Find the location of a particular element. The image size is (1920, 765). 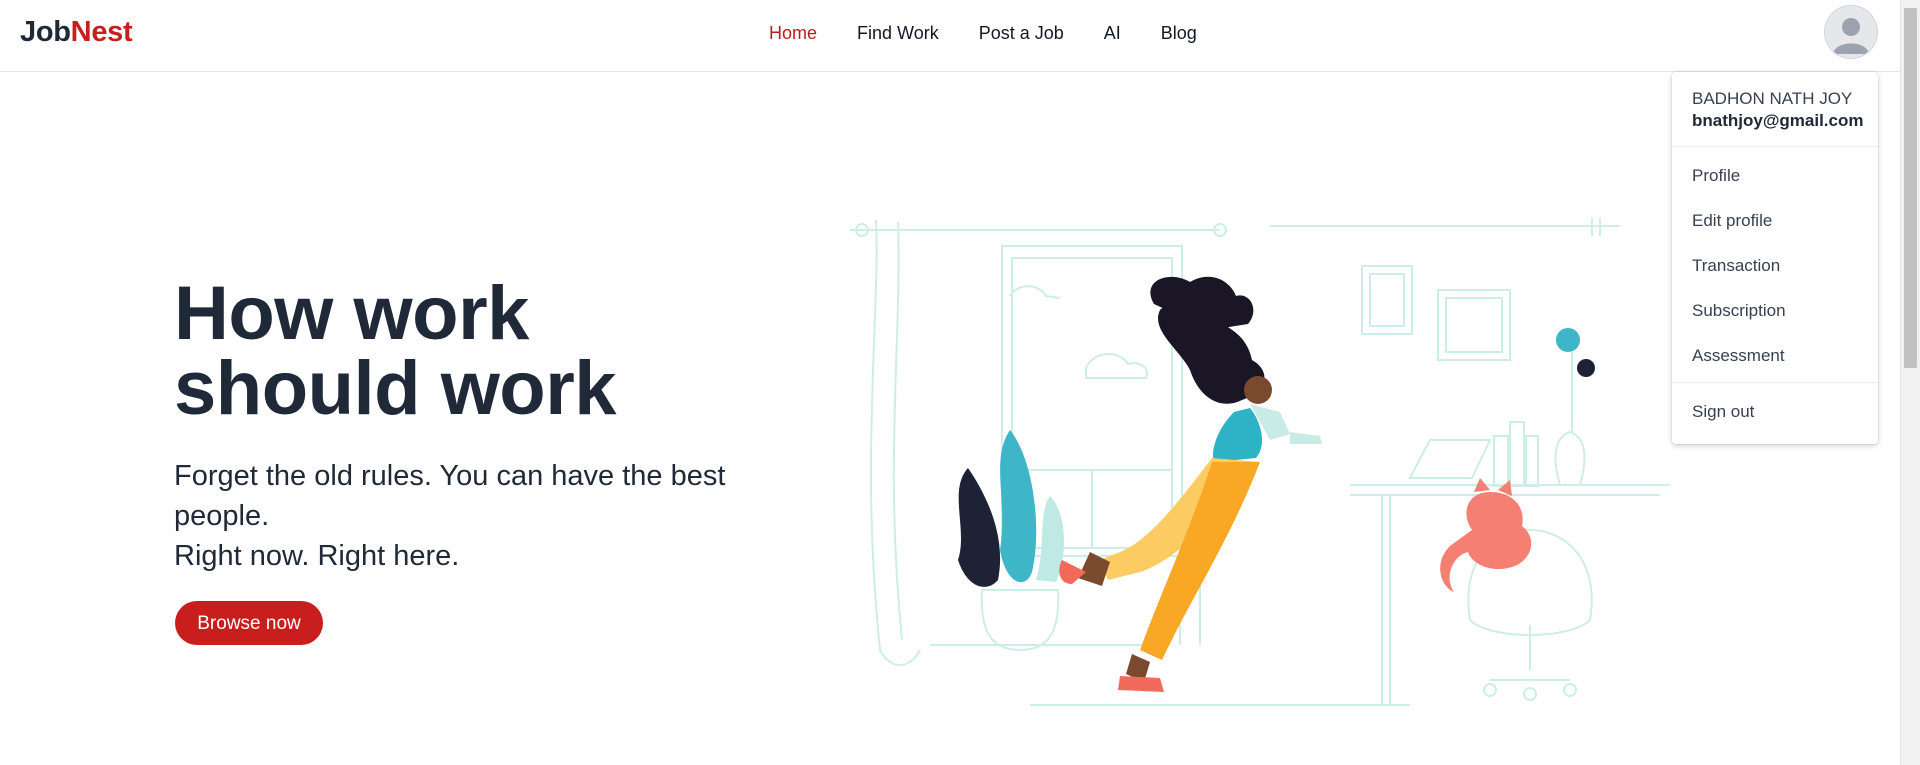

user-avatar-icon is located at coordinates (1851, 32).